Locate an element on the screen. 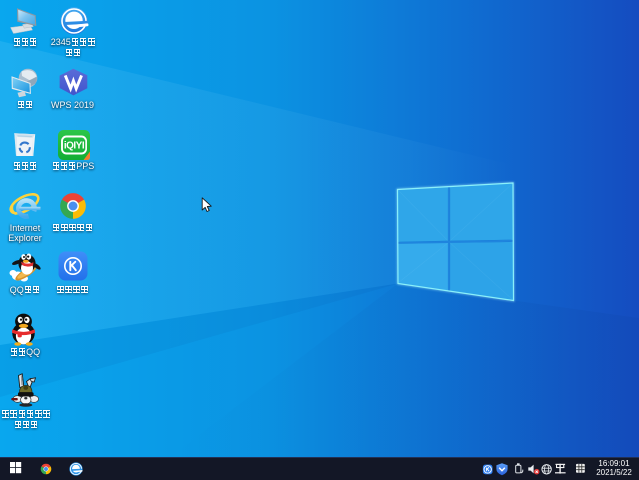 Image resolution: width=639 pixels, height=480 pixels. svg-text: iQIYI is located at coordinates (74, 146).